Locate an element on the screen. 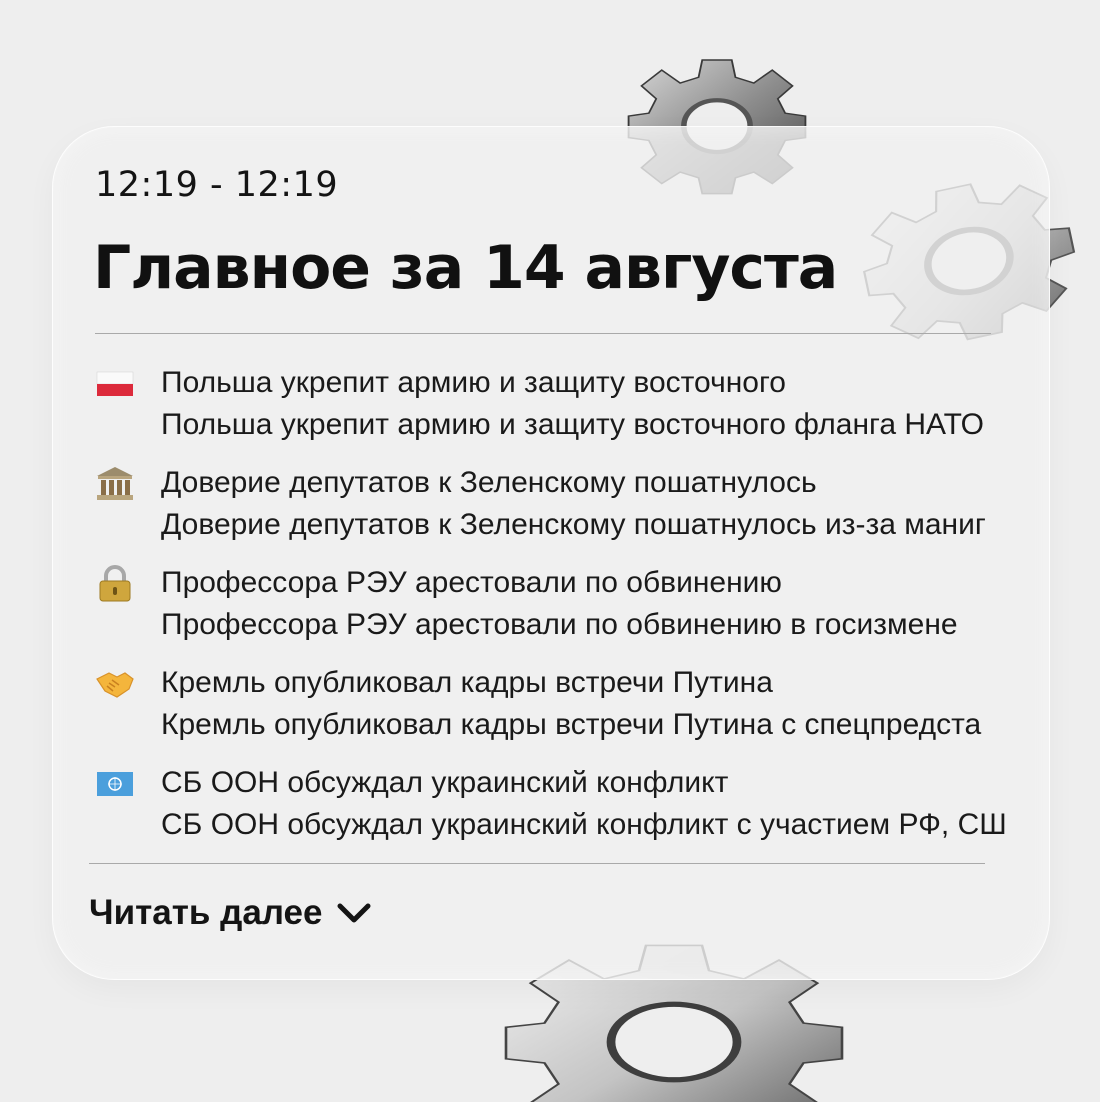 This screenshot has height=1102, width=1100. read-more-button: Читать далее is located at coordinates (230, 913).